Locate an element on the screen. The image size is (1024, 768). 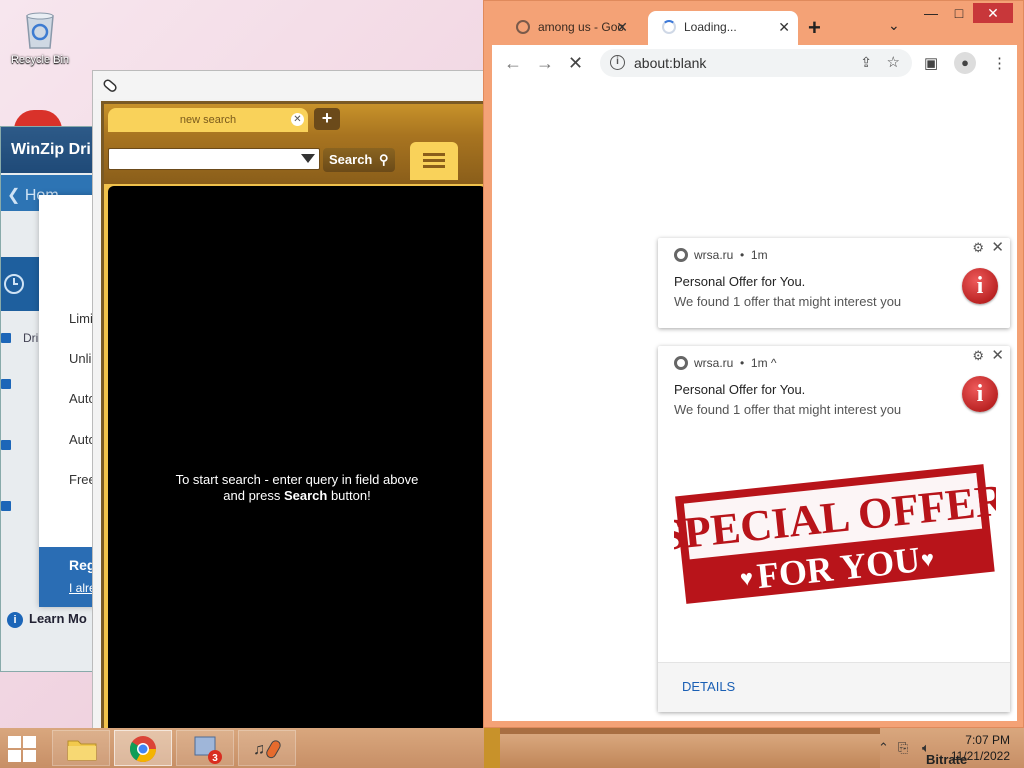
address-text: about:blank is located at coordinates (670, 63).